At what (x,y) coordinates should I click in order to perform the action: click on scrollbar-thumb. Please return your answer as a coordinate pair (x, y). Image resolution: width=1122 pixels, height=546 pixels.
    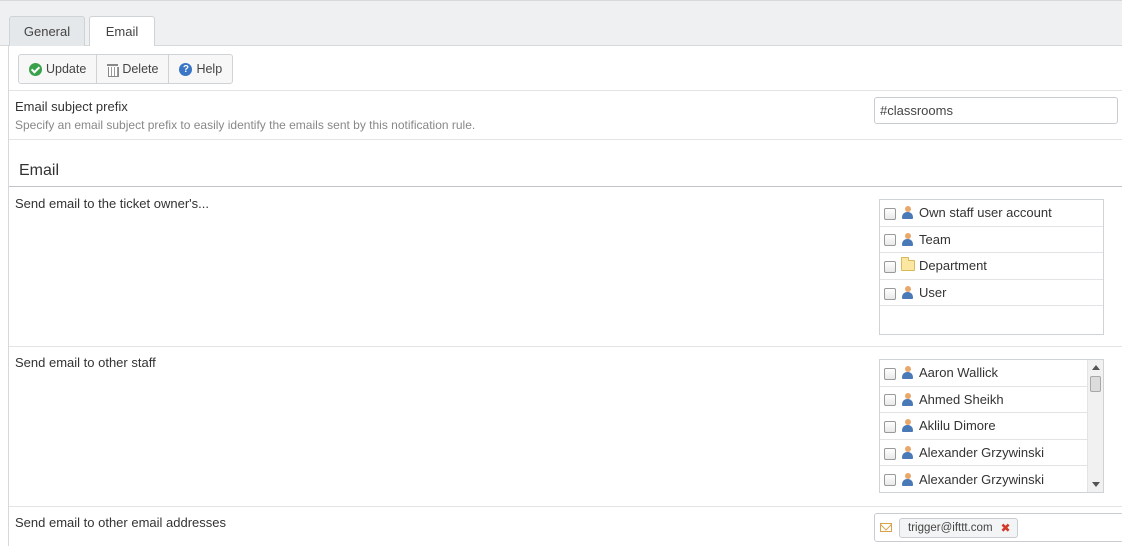
    Looking at the image, I should click on (1095, 384).